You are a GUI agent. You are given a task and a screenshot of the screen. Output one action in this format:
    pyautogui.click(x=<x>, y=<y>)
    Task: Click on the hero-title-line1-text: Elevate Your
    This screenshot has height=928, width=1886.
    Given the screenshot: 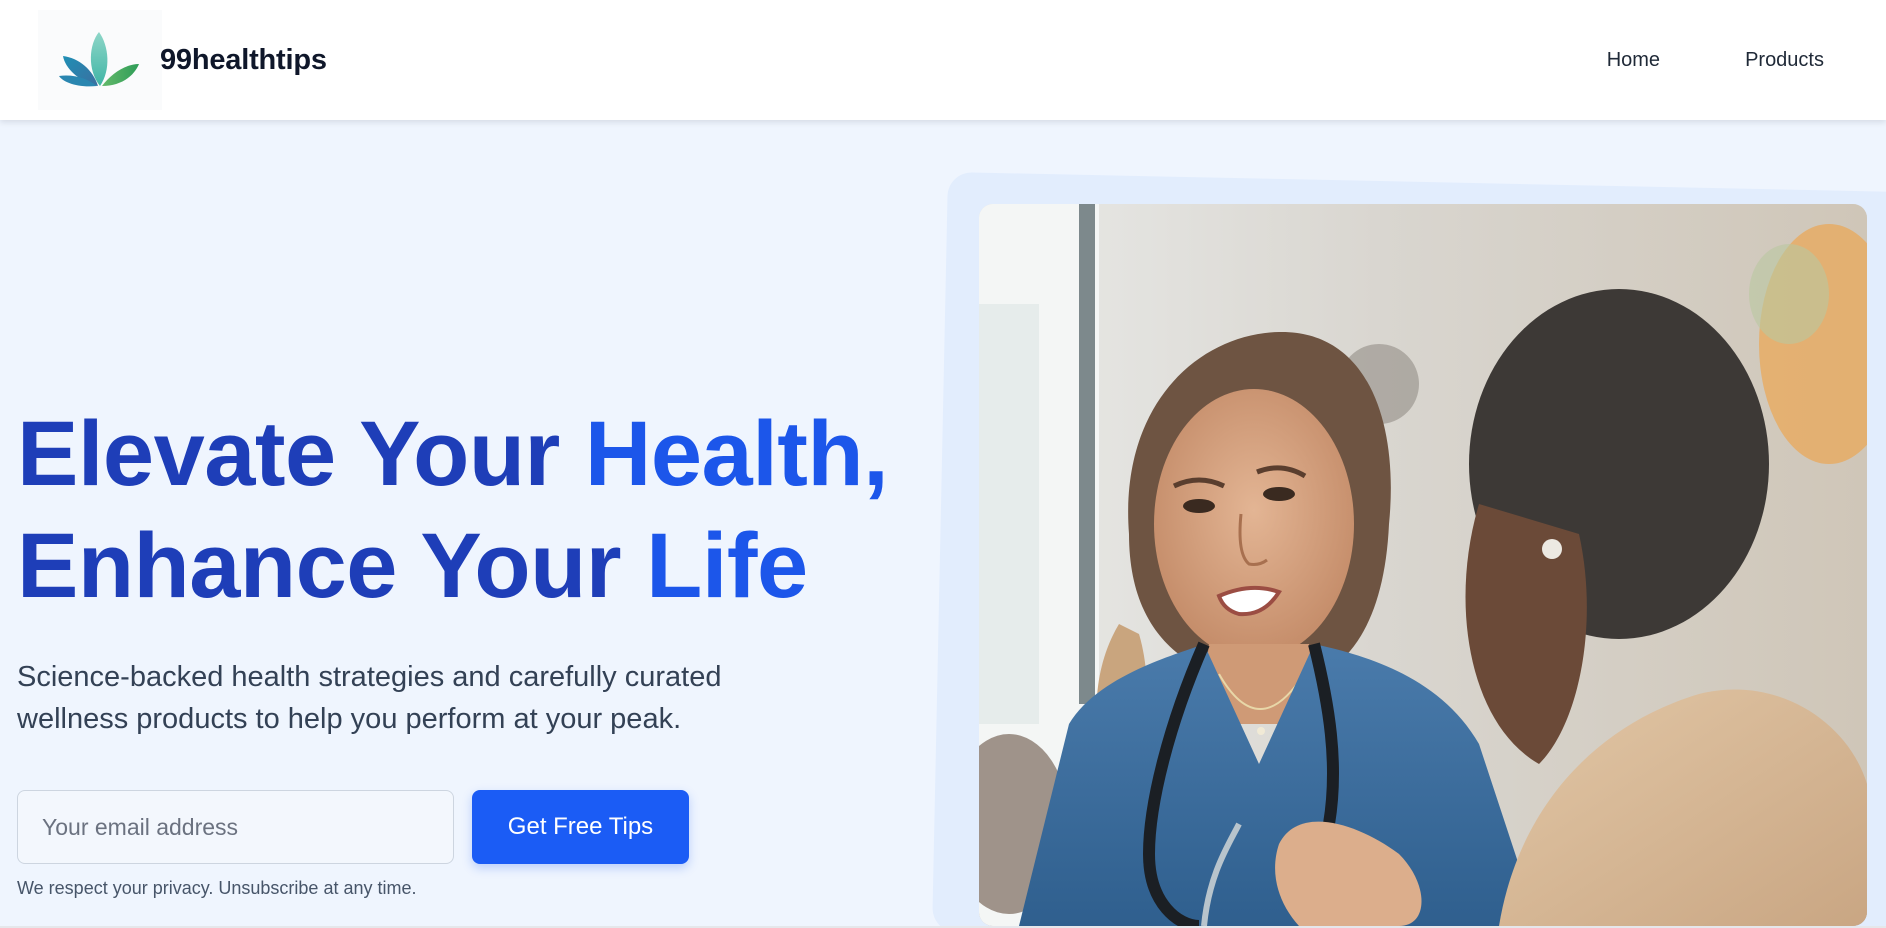 What is the action you would take?
    pyautogui.click(x=301, y=454)
    